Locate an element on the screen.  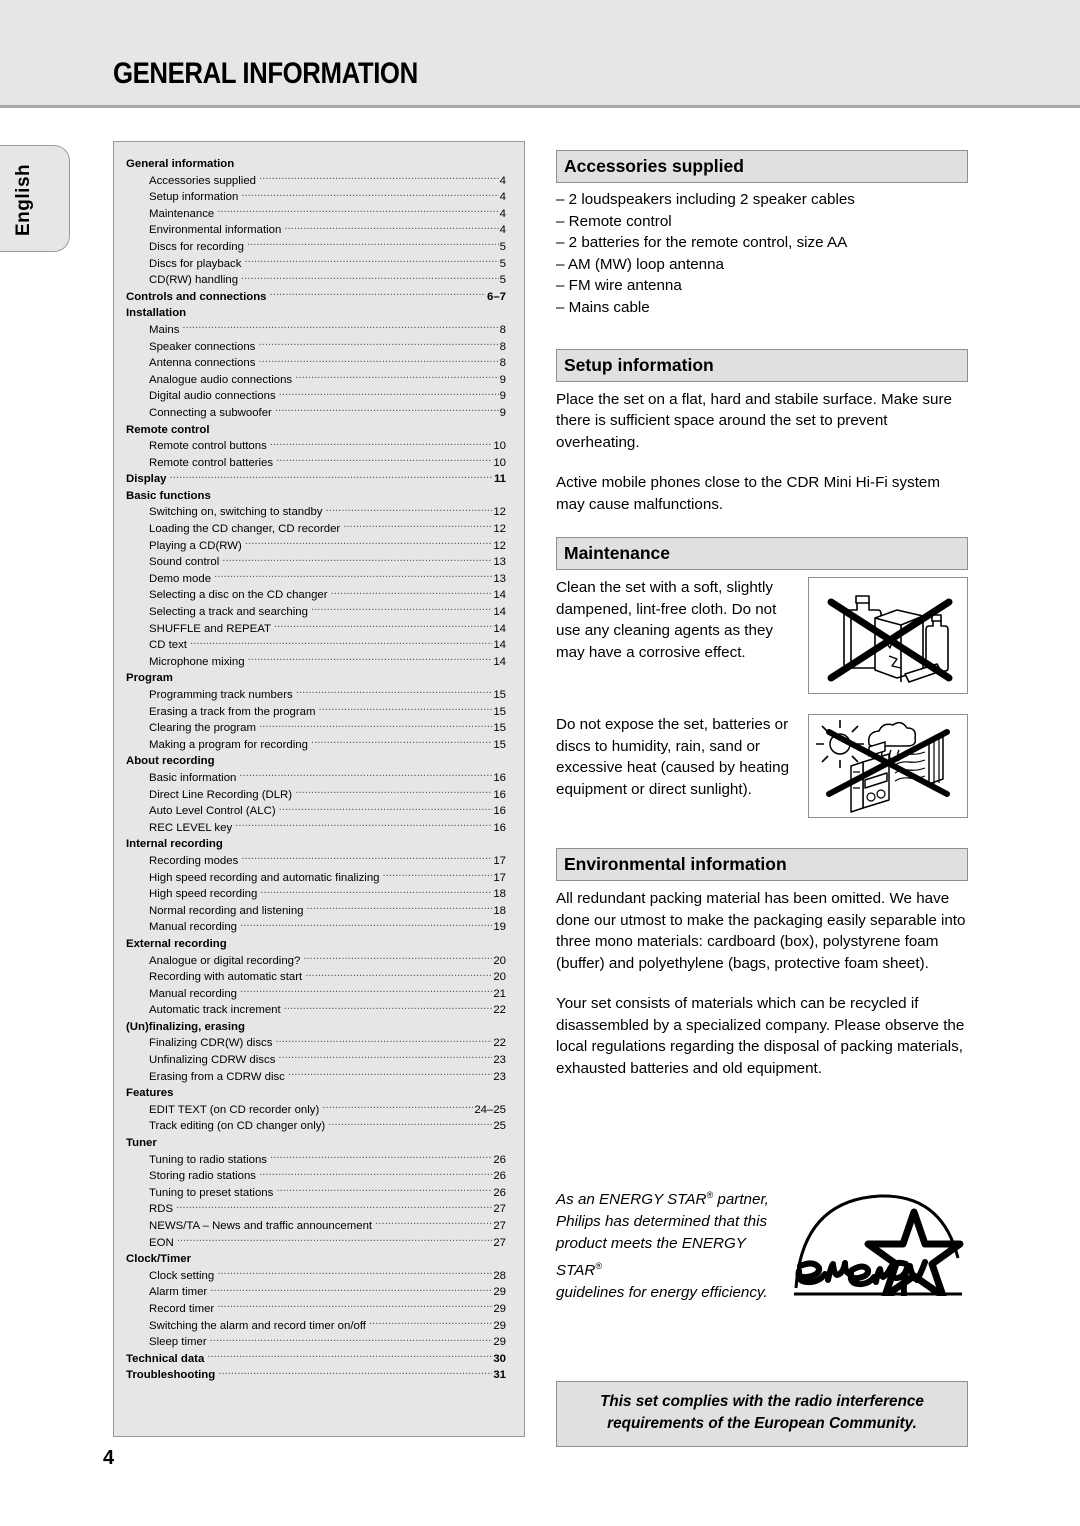
toc-entry-row: Discs for recording 5 is located at coordinates (316, 247).